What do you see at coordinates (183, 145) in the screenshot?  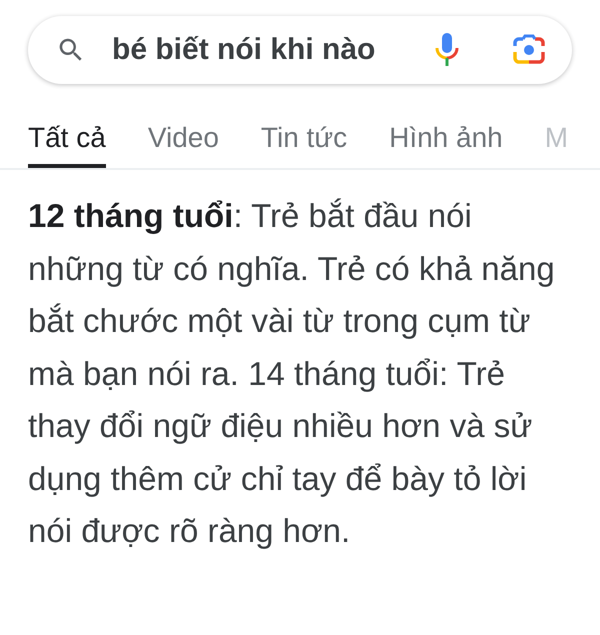 I see `tab: Video` at bounding box center [183, 145].